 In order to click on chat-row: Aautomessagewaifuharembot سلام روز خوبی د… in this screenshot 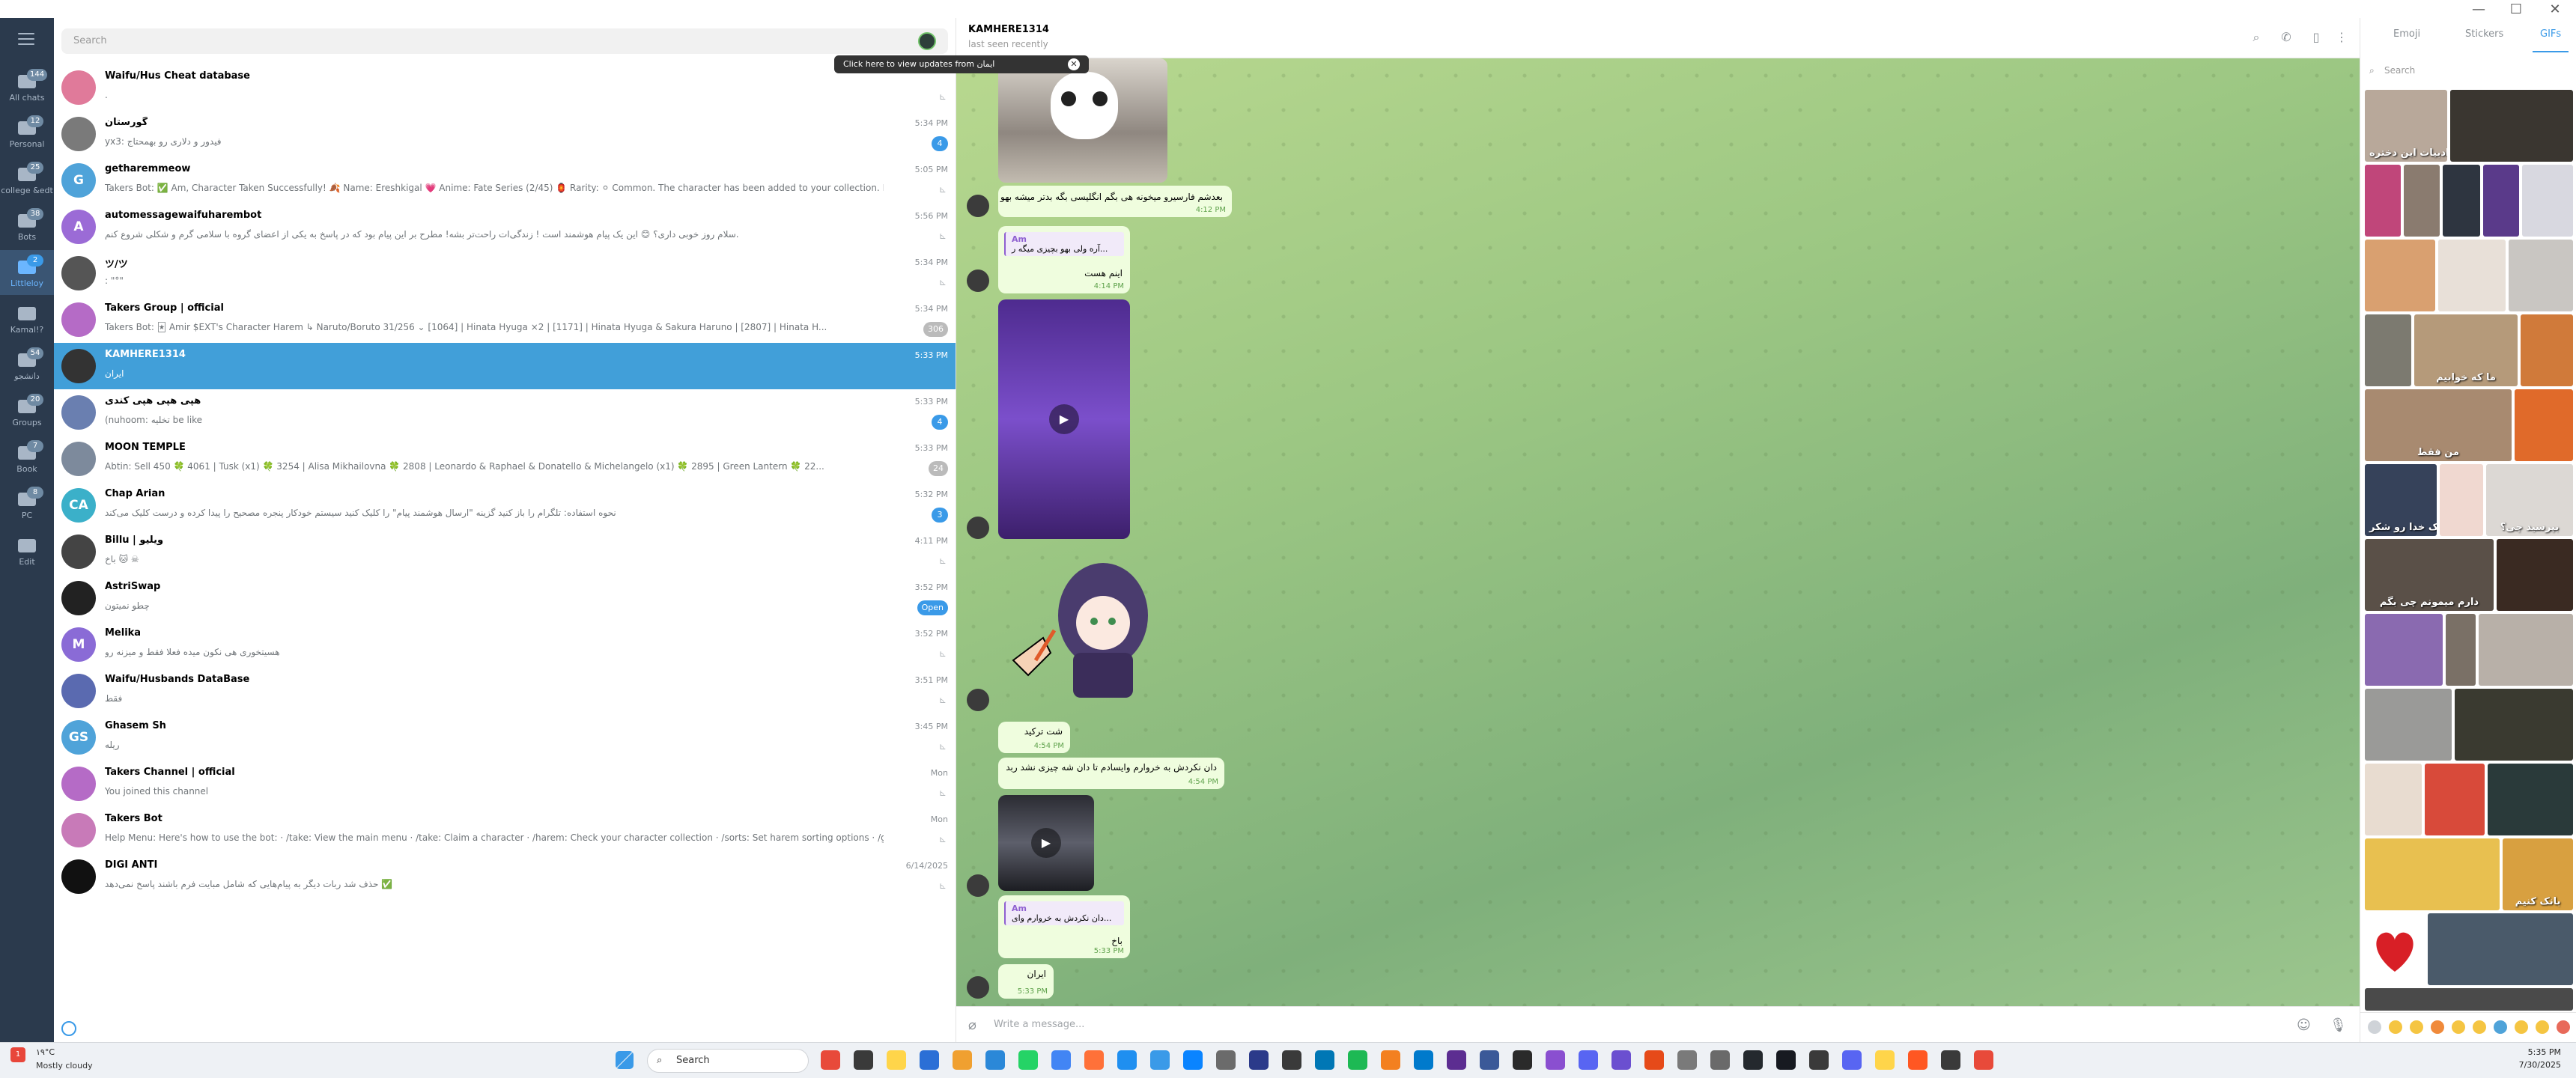, I will do `click(505, 227)`.